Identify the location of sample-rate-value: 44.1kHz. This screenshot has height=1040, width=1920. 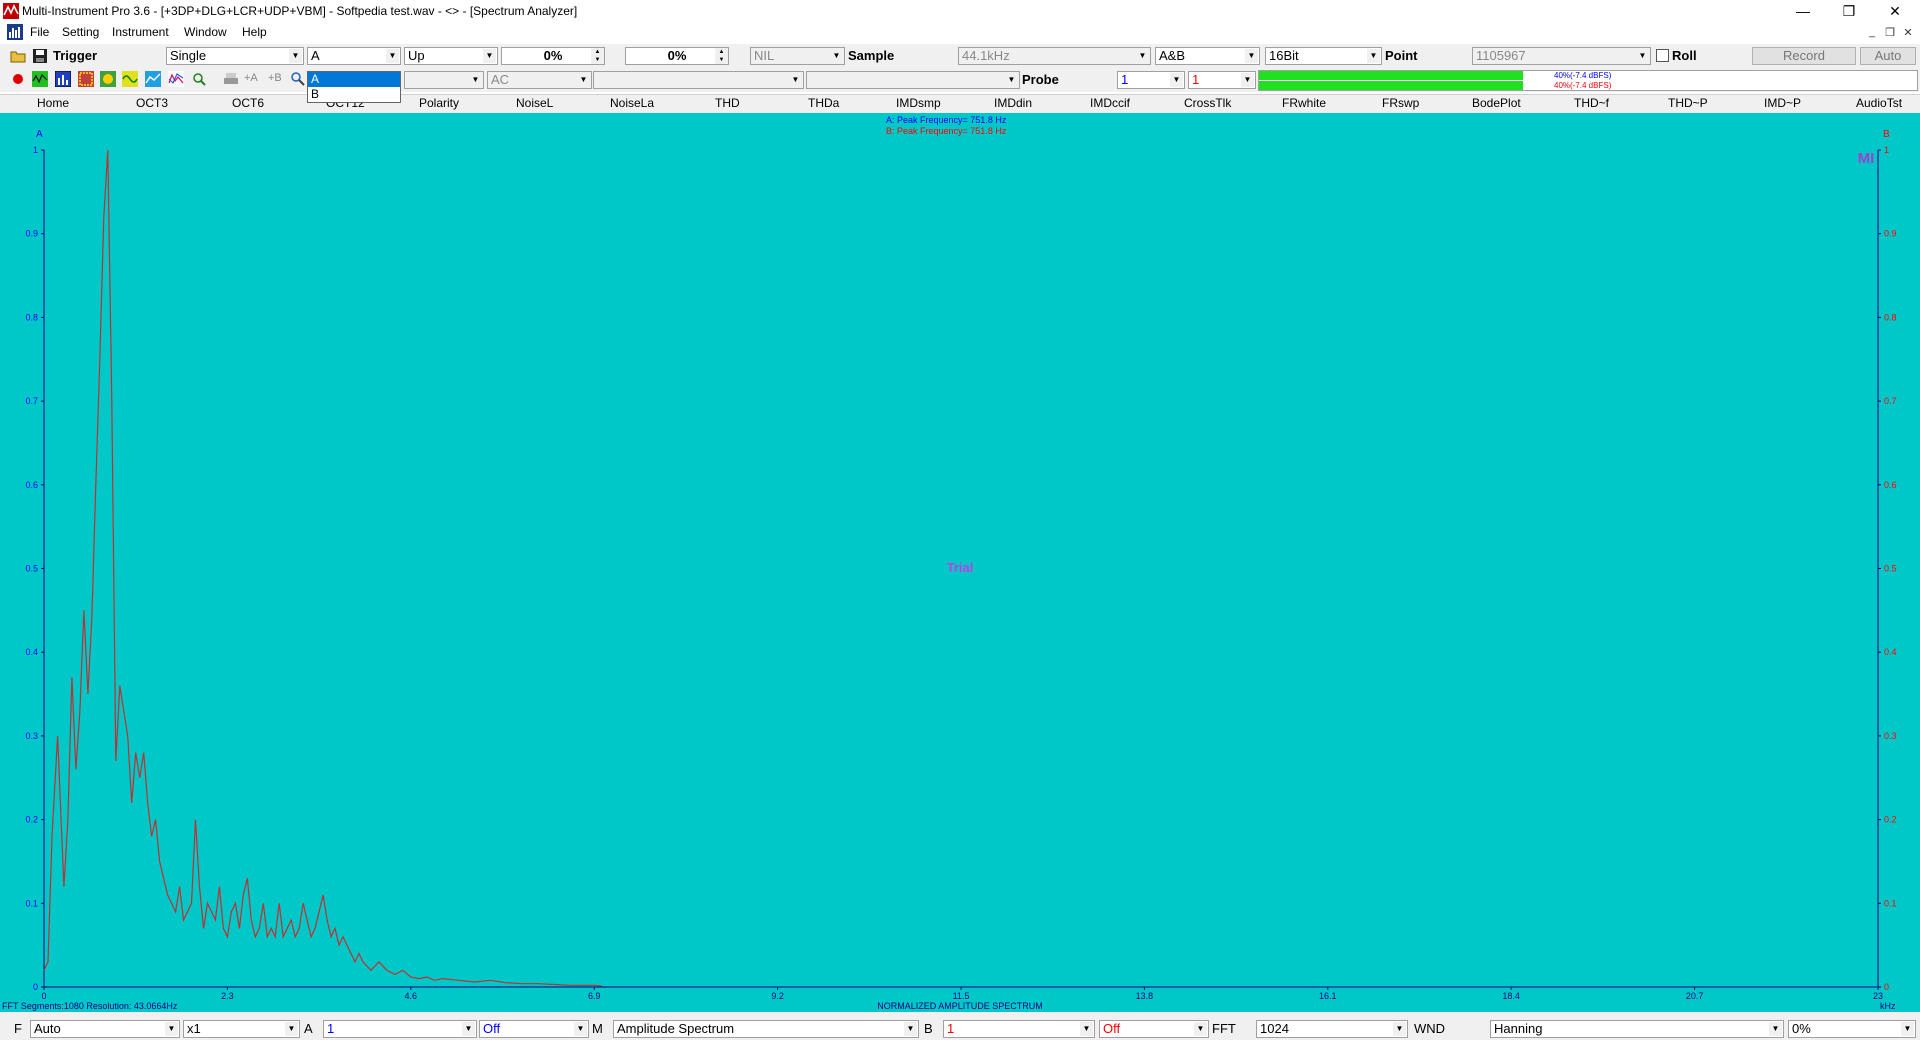
(986, 55).